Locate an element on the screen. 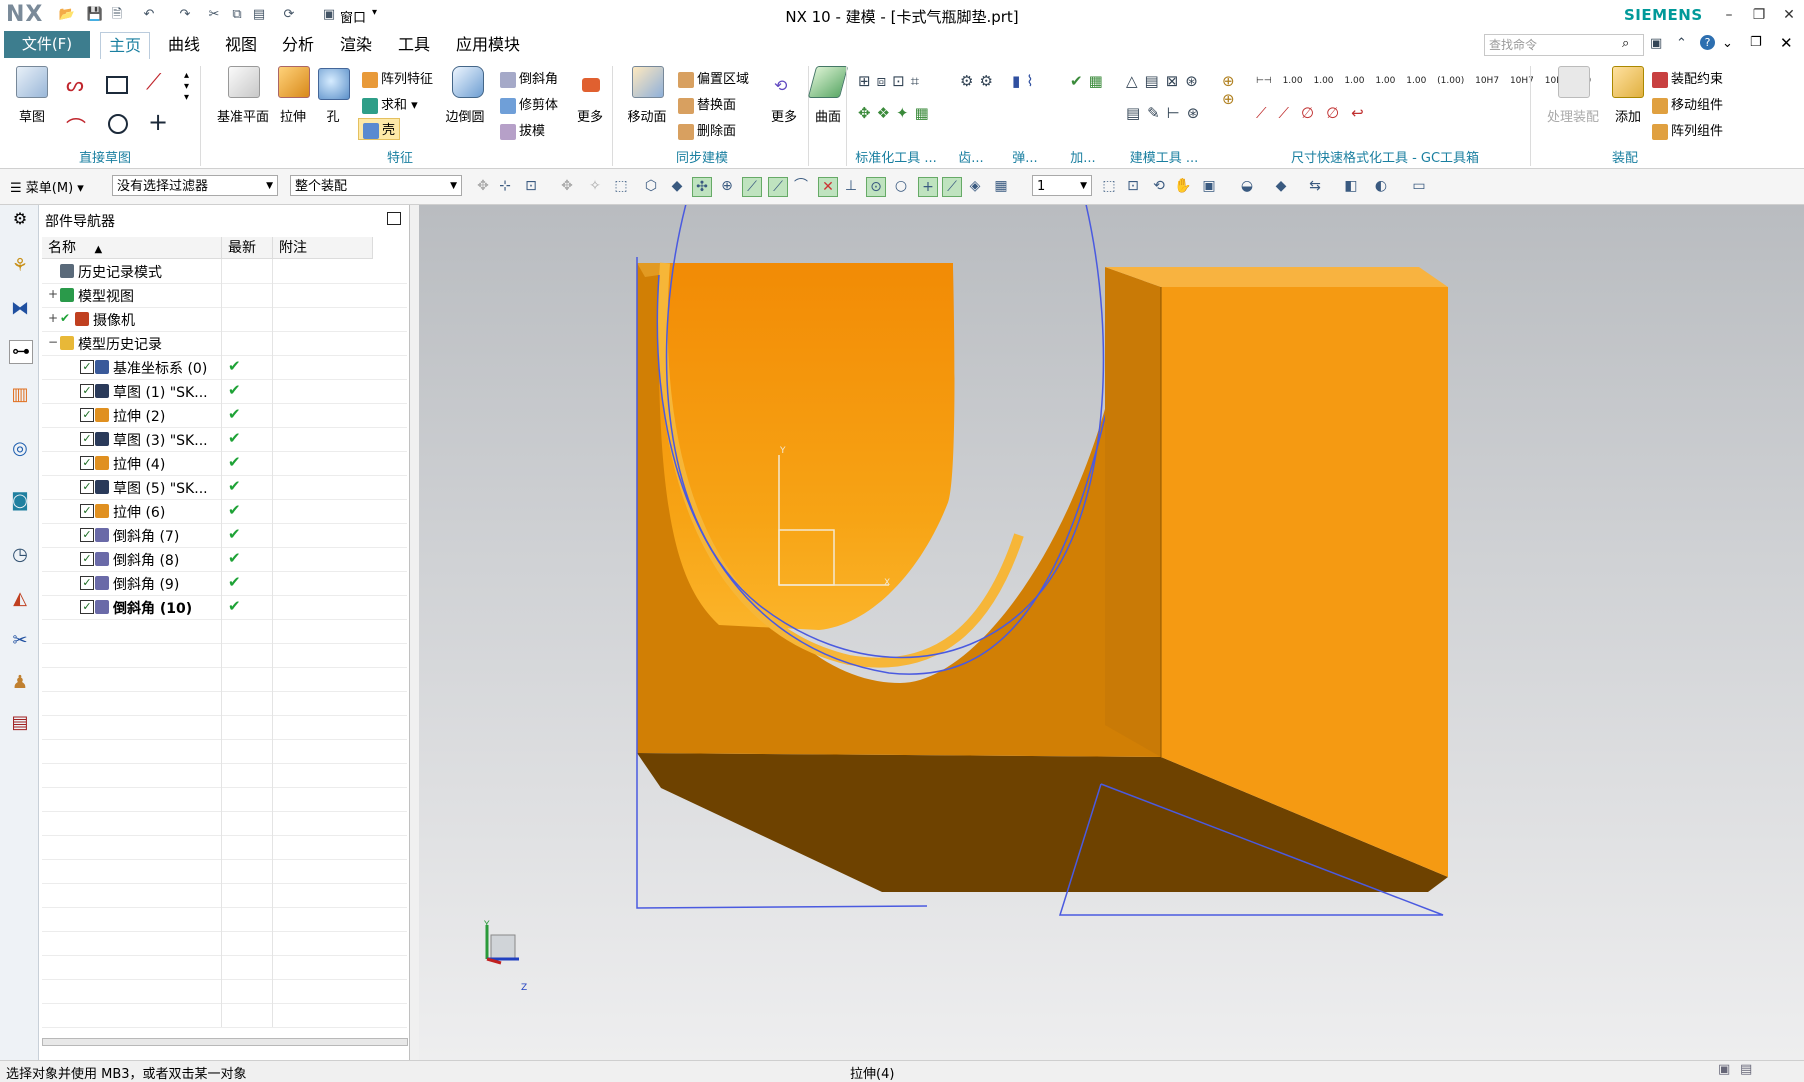 The height and width of the screenshot is (1082, 1804). pattern-feature-button: 阵列特征 is located at coordinates (397, 78).